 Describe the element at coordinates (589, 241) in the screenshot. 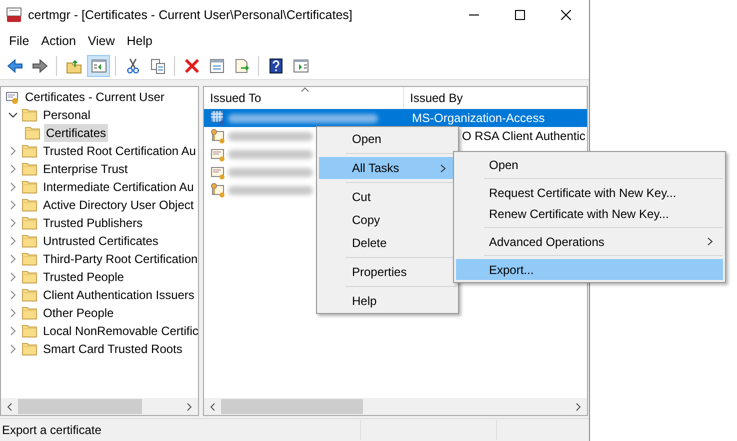

I see `menu-item: Advanced Operations` at that location.